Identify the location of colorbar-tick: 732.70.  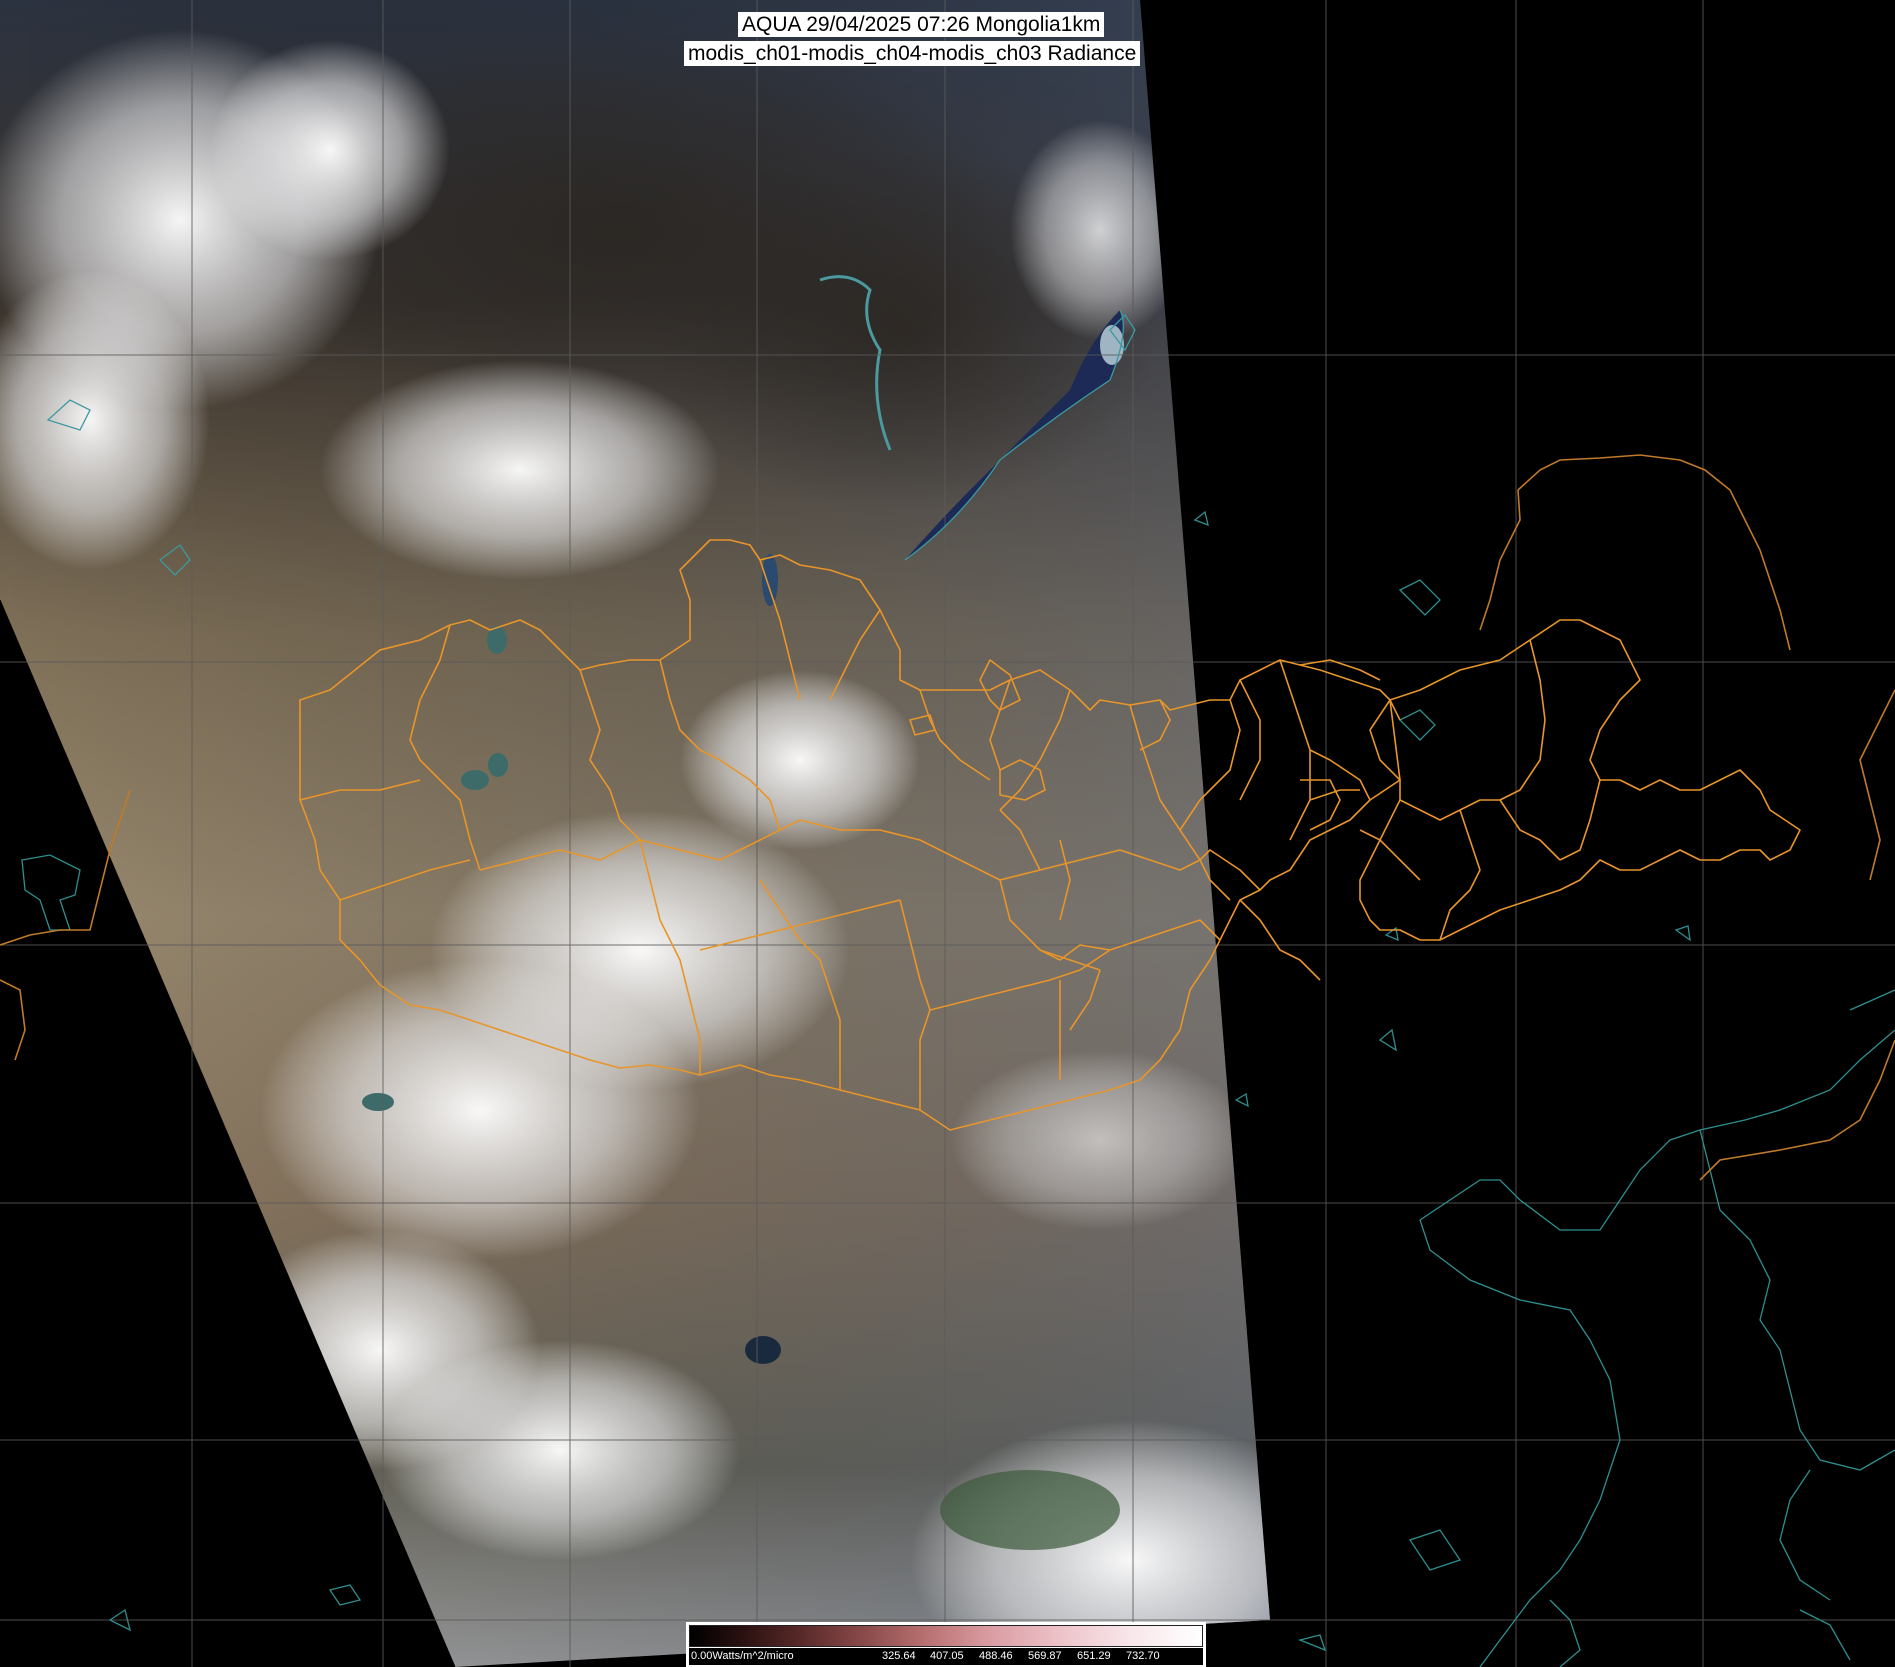
(1143, 1656).